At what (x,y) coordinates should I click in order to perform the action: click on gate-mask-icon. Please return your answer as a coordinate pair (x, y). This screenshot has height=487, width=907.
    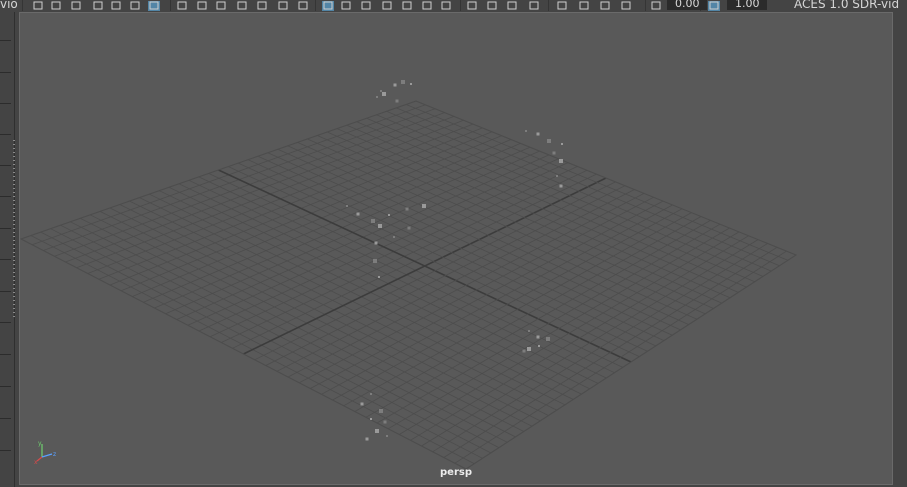
    Looking at the image, I should click on (221, 5).